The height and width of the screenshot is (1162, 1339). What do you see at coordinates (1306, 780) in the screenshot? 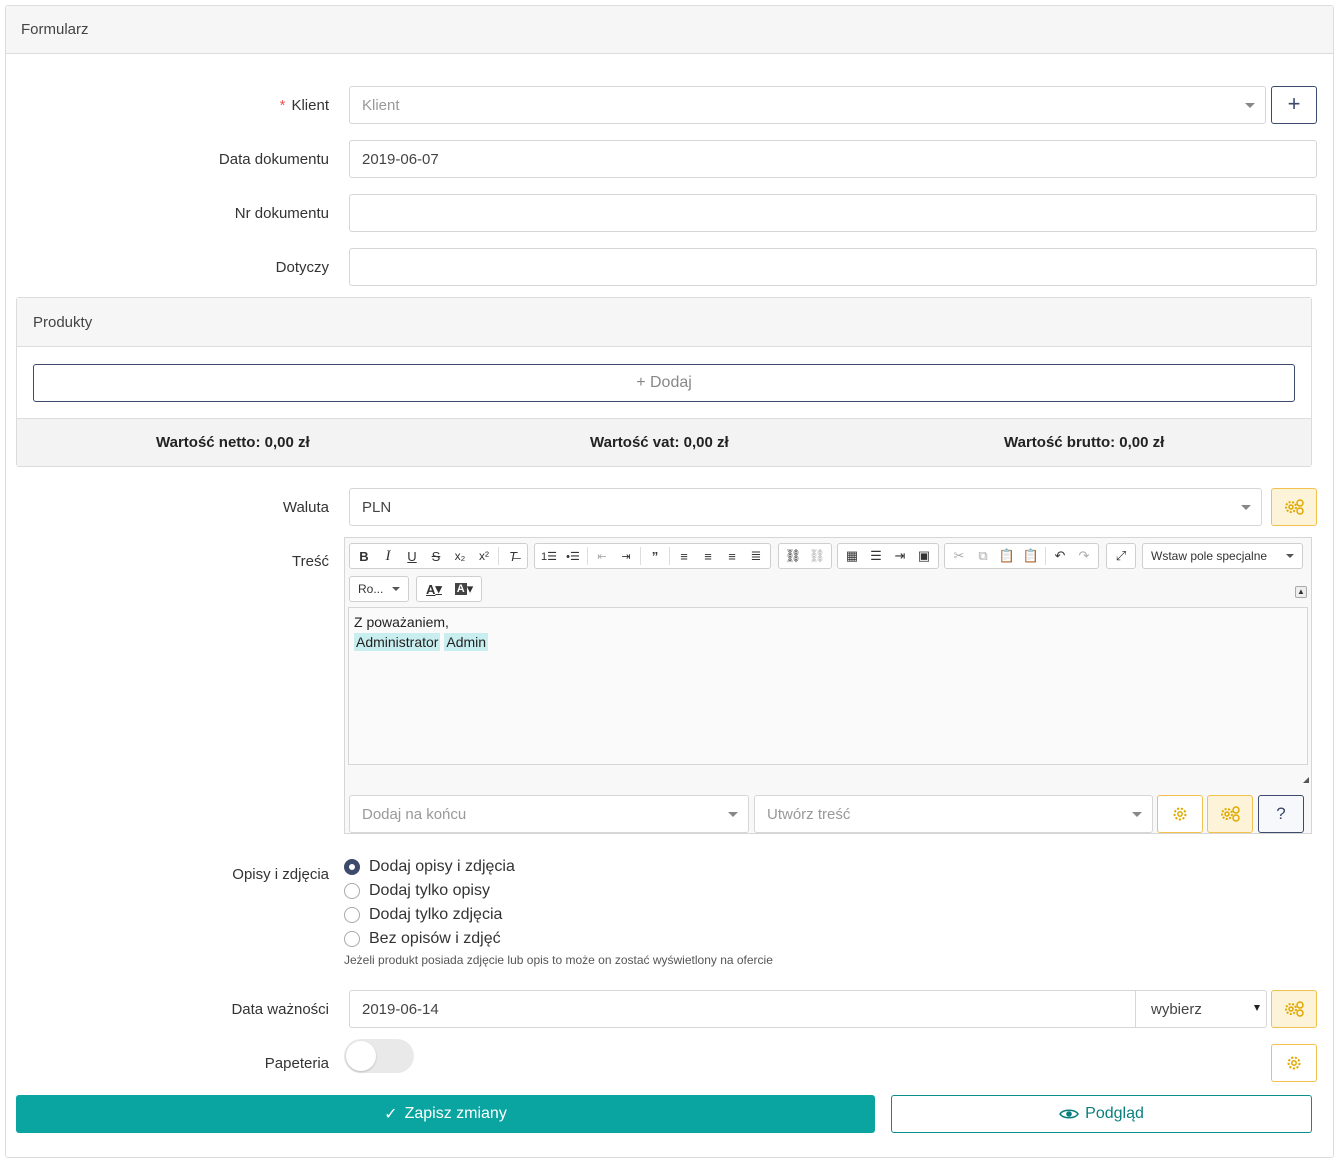
I see `resize-handle-icon` at bounding box center [1306, 780].